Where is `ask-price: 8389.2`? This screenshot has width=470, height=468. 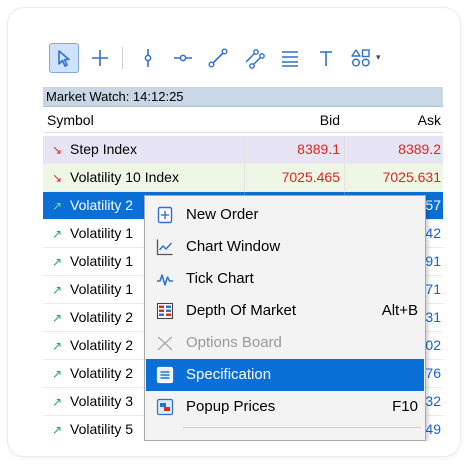 ask-price: 8389.2 is located at coordinates (393, 149).